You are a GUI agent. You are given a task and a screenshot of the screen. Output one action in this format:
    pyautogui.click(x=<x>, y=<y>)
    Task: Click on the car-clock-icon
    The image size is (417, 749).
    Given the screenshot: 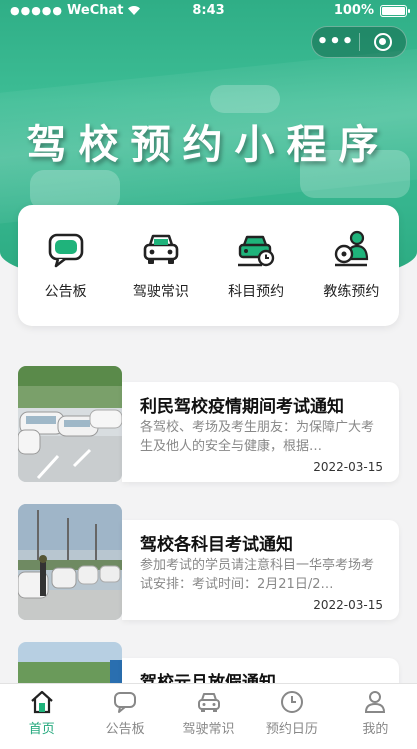 What is the action you would take?
    pyautogui.click(x=256, y=251)
    